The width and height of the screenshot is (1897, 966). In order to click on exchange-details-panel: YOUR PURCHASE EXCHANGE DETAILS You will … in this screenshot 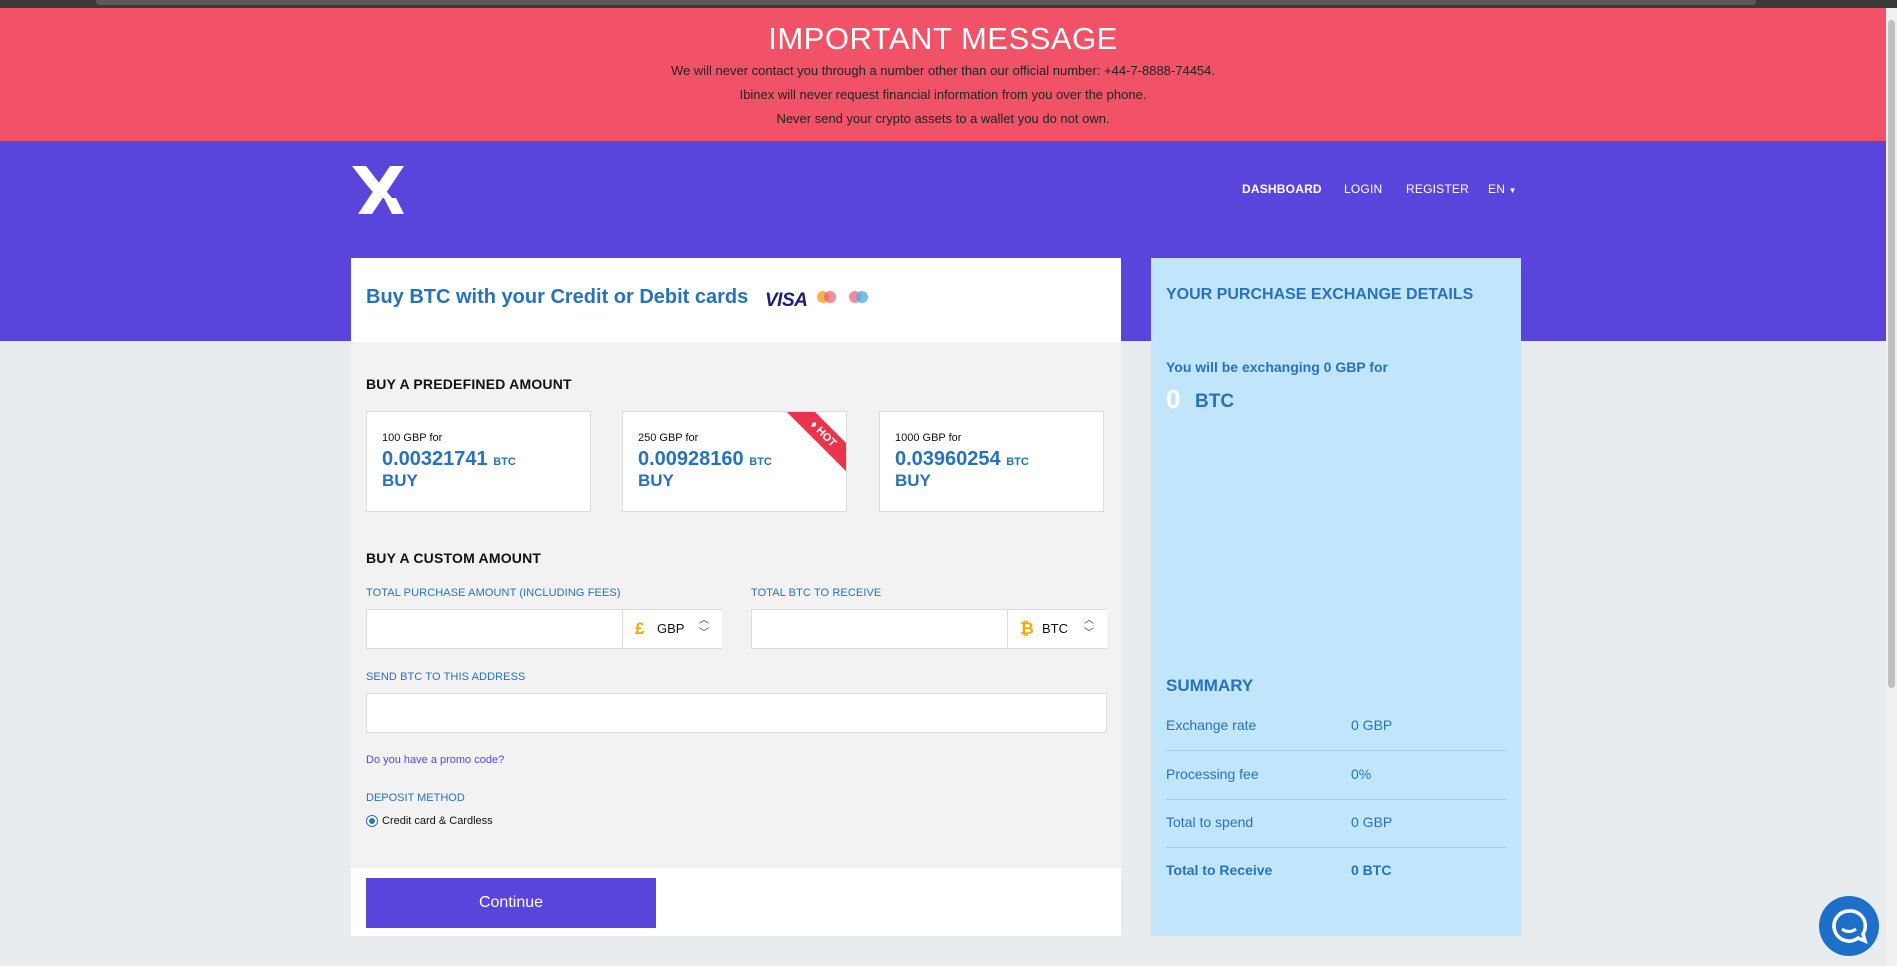, I will do `click(1336, 597)`.